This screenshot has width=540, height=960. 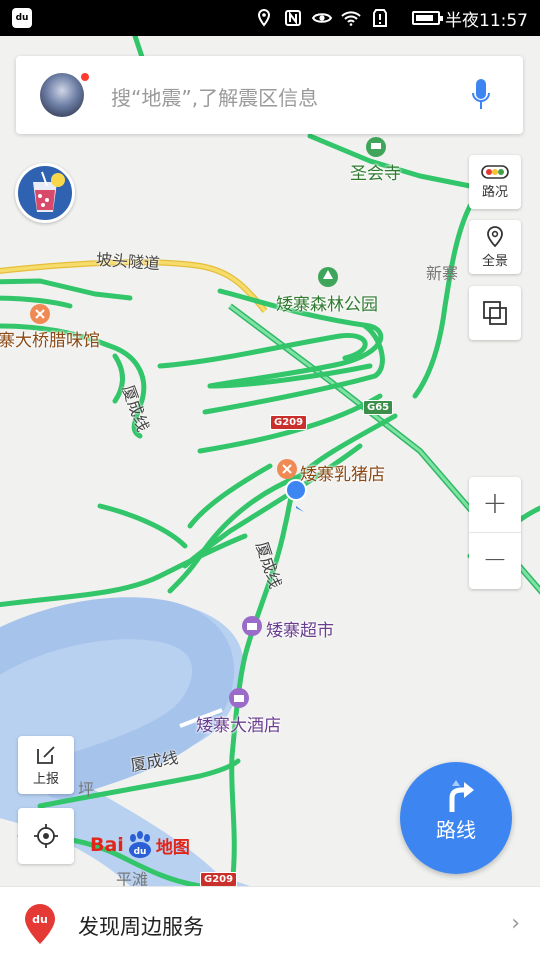 I want to click on report-button: 上报, so click(x=46, y=765).